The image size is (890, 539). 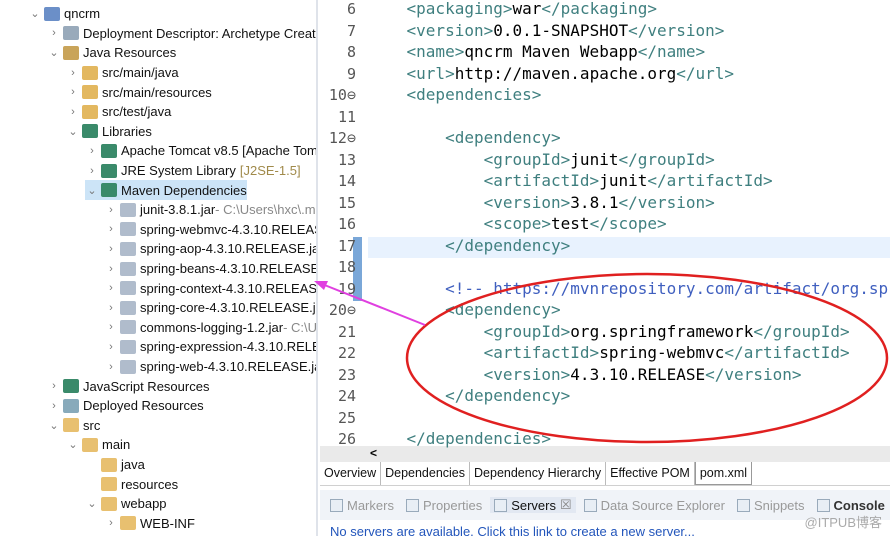 I want to click on code-line: <artifactId>spring-webmvc</artifactId>, so click(x=609, y=352).